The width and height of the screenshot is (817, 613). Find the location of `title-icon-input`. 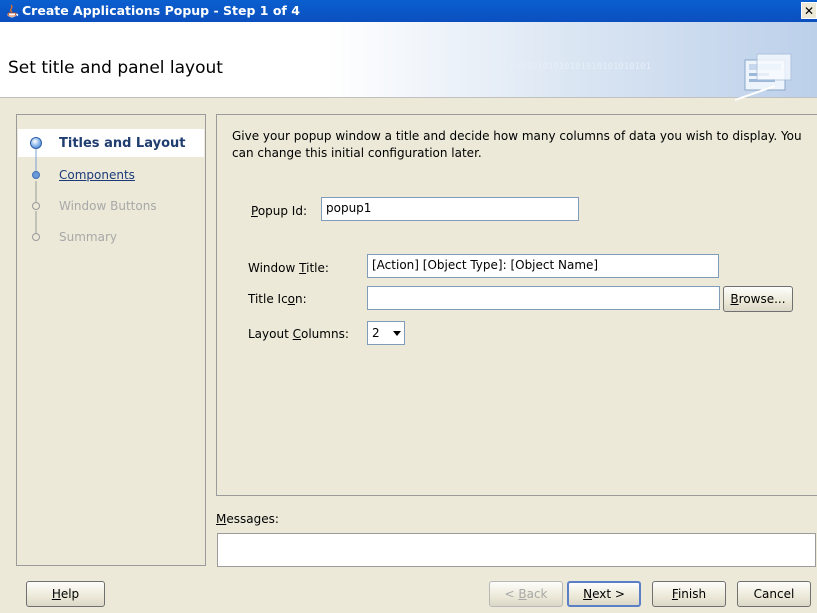

title-icon-input is located at coordinates (543, 298).